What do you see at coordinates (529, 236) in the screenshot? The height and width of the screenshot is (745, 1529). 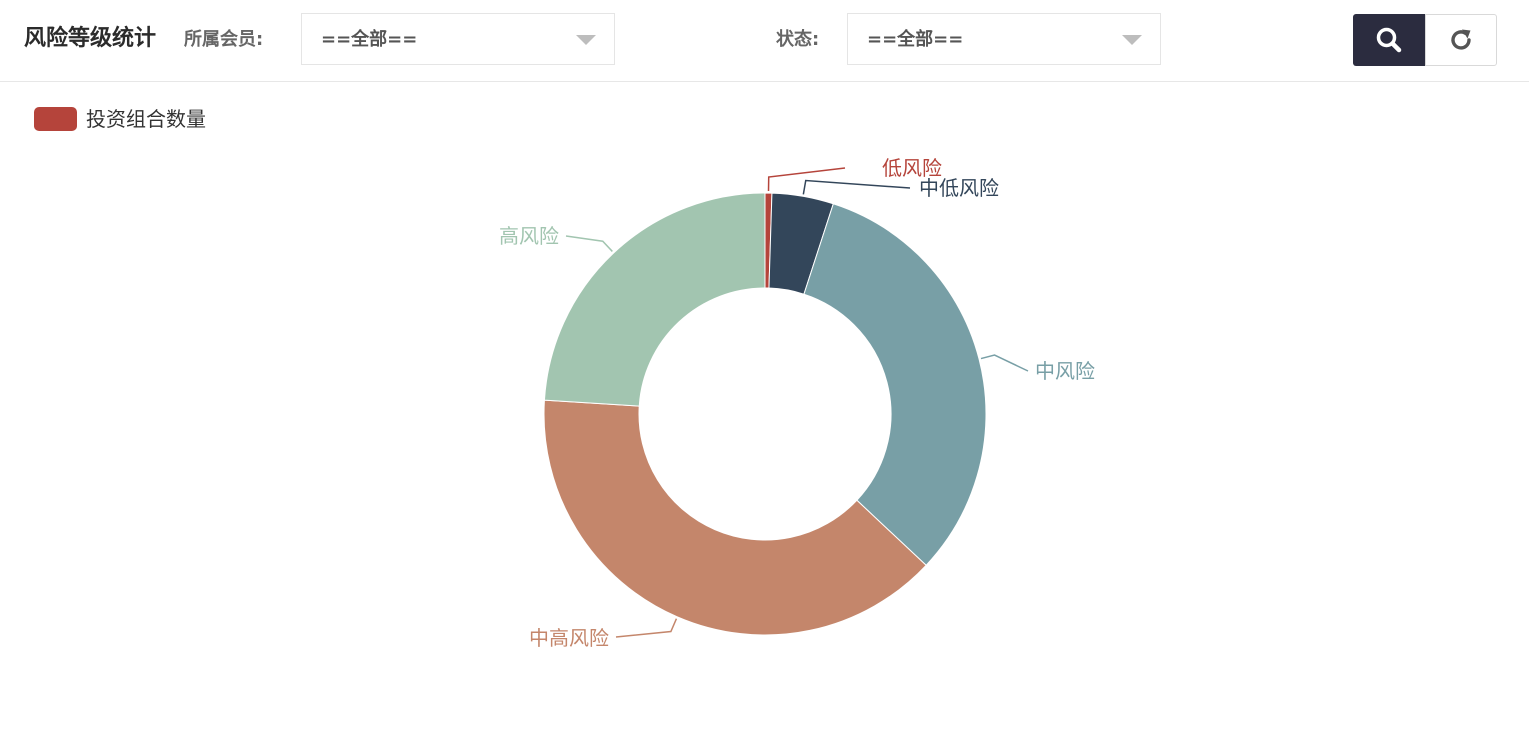 I see `slice-label-4: 高风险` at bounding box center [529, 236].